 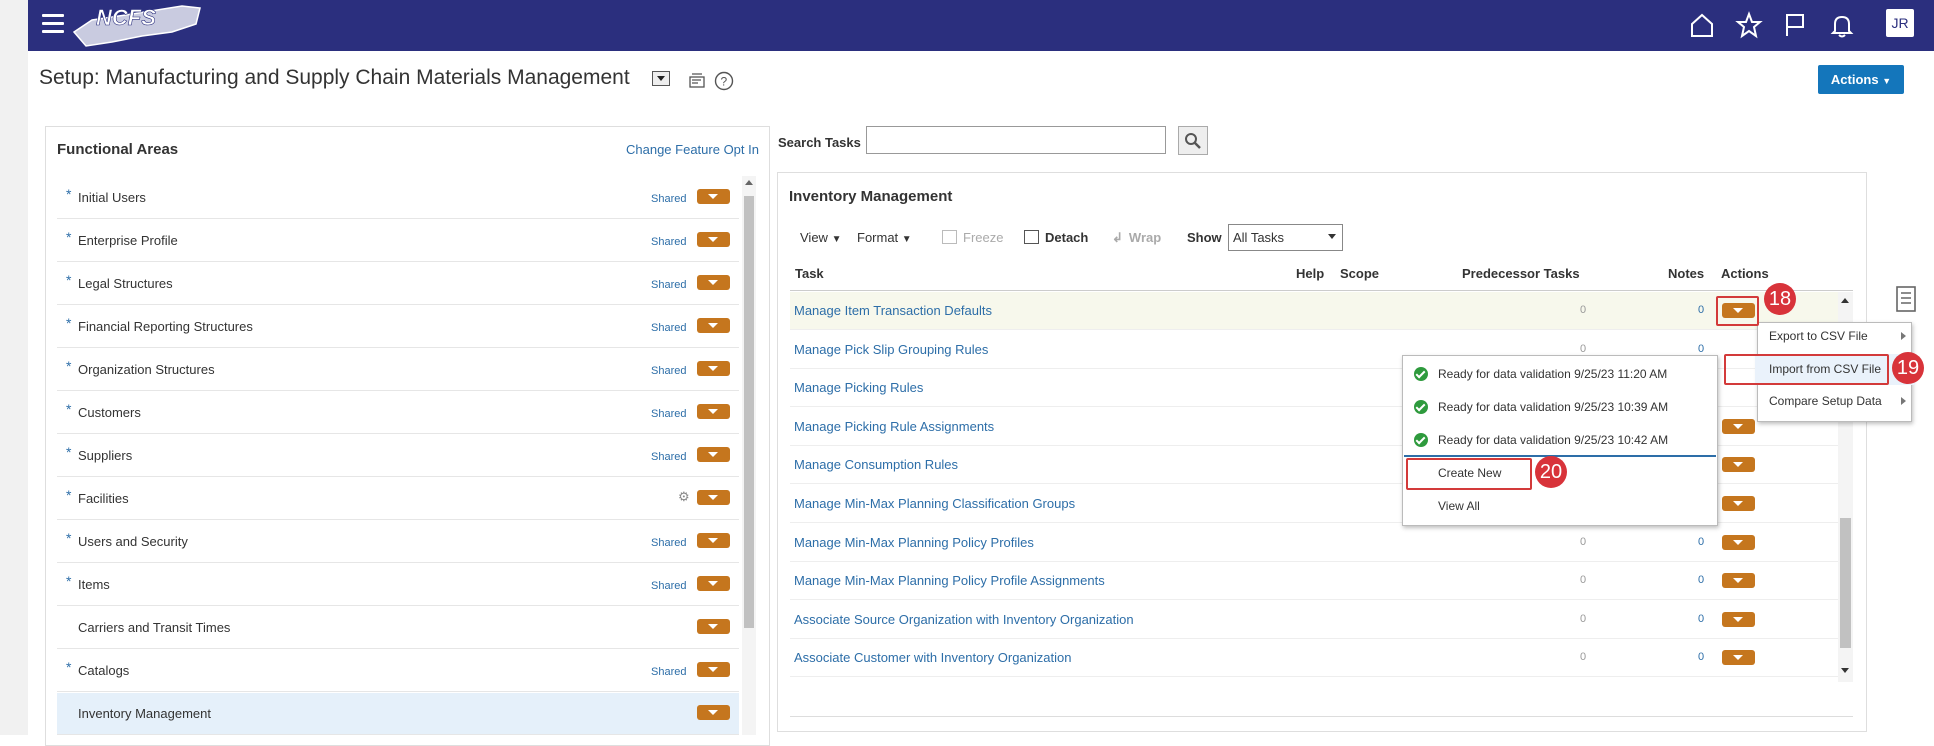 What do you see at coordinates (1745, 273) in the screenshot?
I see `col-actions: Actions` at bounding box center [1745, 273].